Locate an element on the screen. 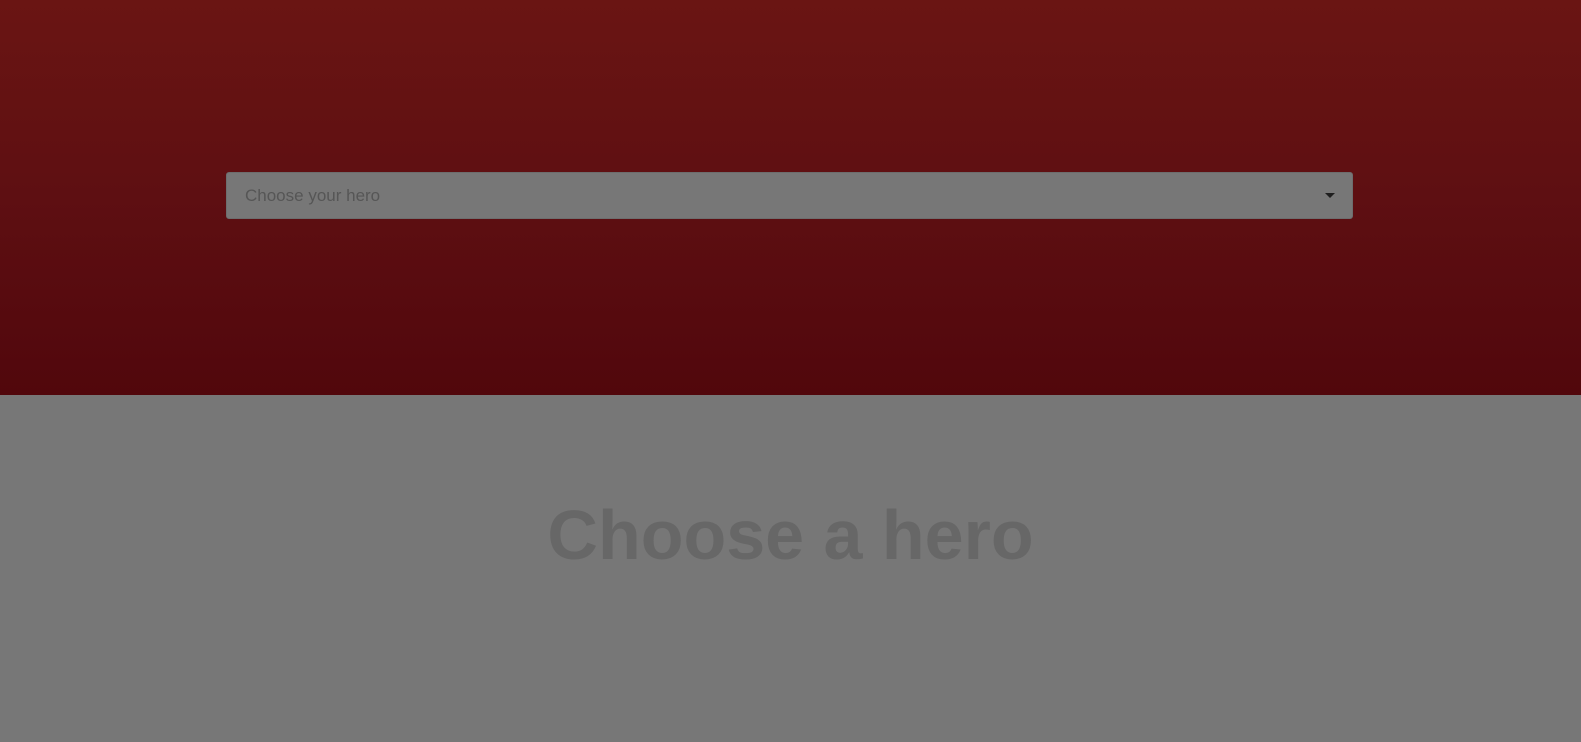 This screenshot has width=1581, height=742. empty-state-title: Choose a hero is located at coordinates (790, 535).